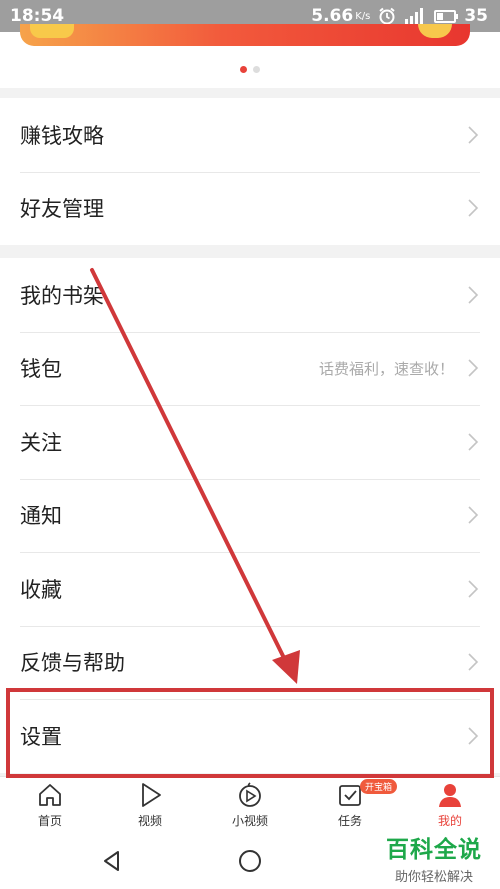  What do you see at coordinates (151, 795) in the screenshot?
I see `play-icon` at bounding box center [151, 795].